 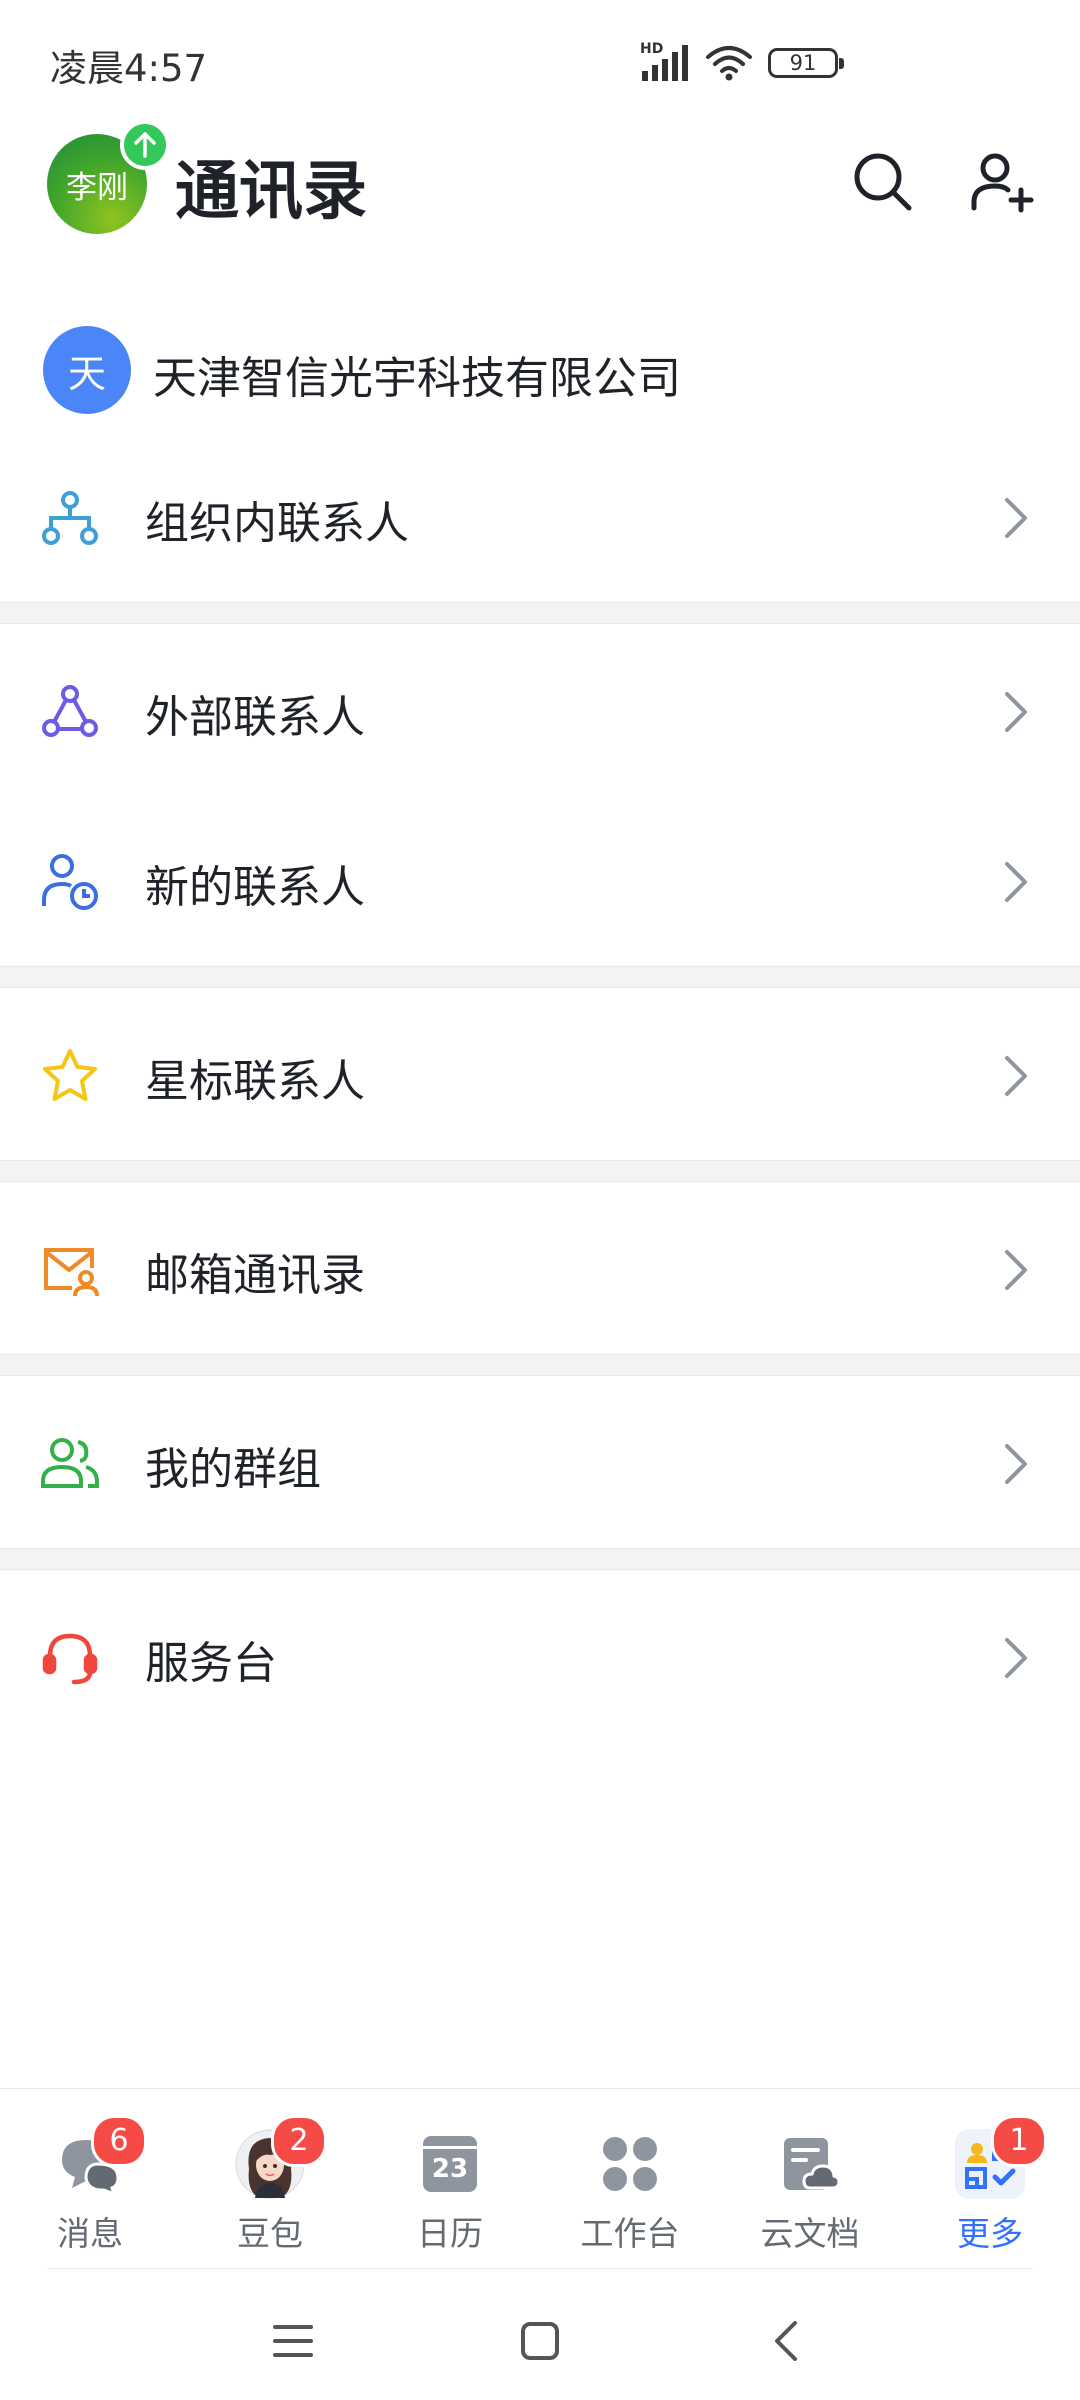 I want to click on arrow-up-icon, so click(x=145, y=145).